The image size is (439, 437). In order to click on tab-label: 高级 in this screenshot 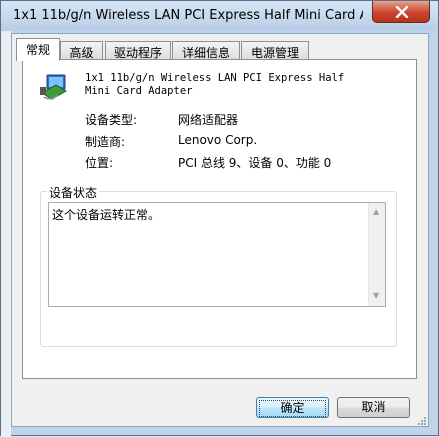, I will do `click(81, 53)`.